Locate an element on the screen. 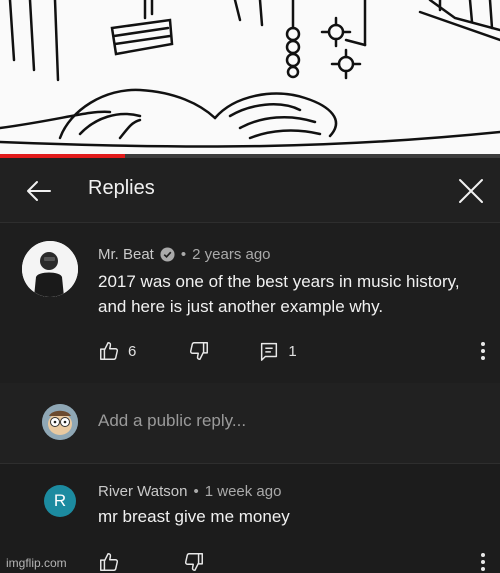 The image size is (500, 573). back-button is located at coordinates (39, 191).